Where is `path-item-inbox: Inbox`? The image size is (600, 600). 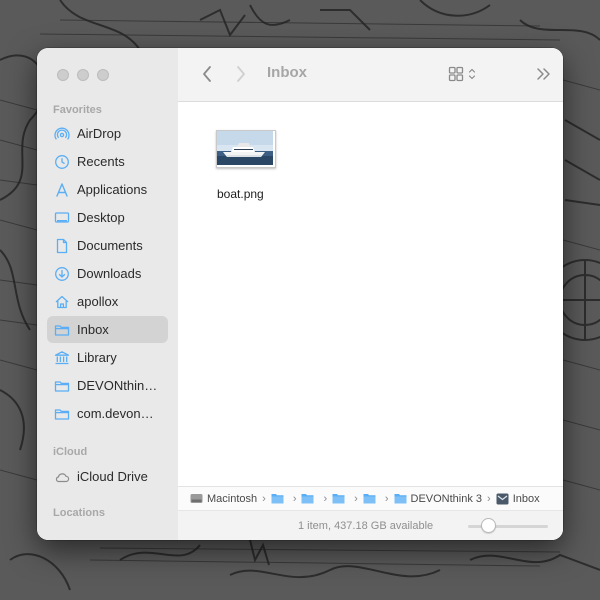 path-item-inbox: Inbox is located at coordinates (518, 499).